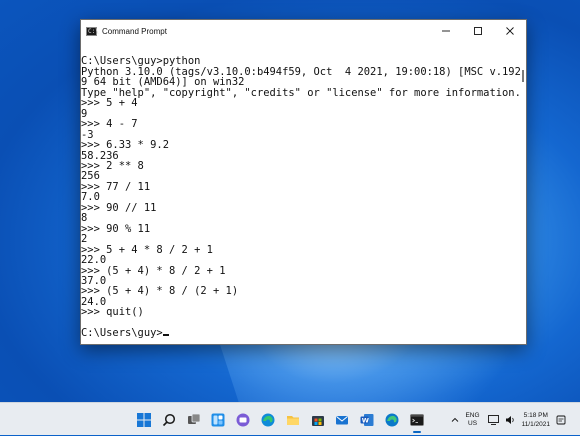 The height and width of the screenshot is (436, 580). I want to click on file-explorer-icon, so click(293, 420).